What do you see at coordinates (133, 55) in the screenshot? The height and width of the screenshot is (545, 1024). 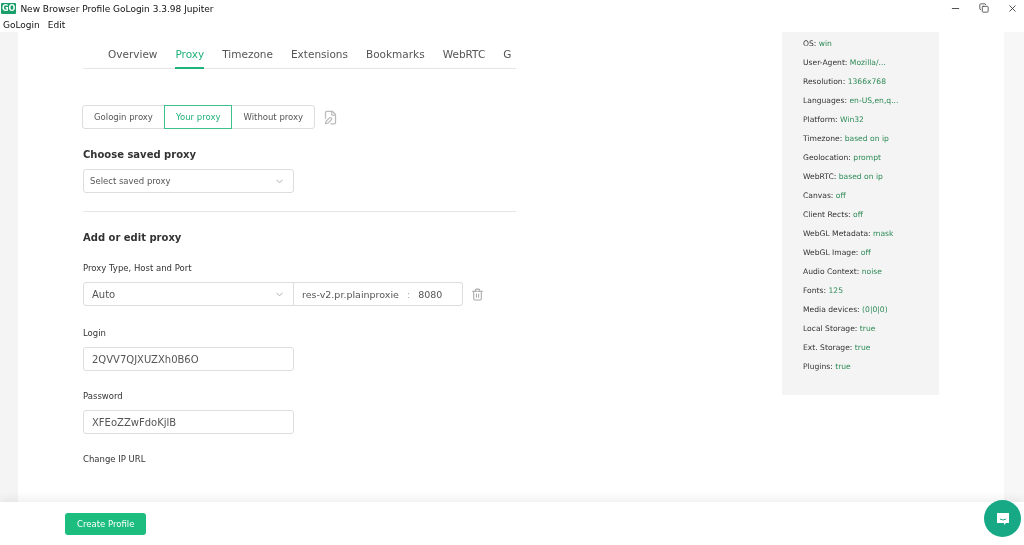 I see `tab: Overview` at bounding box center [133, 55].